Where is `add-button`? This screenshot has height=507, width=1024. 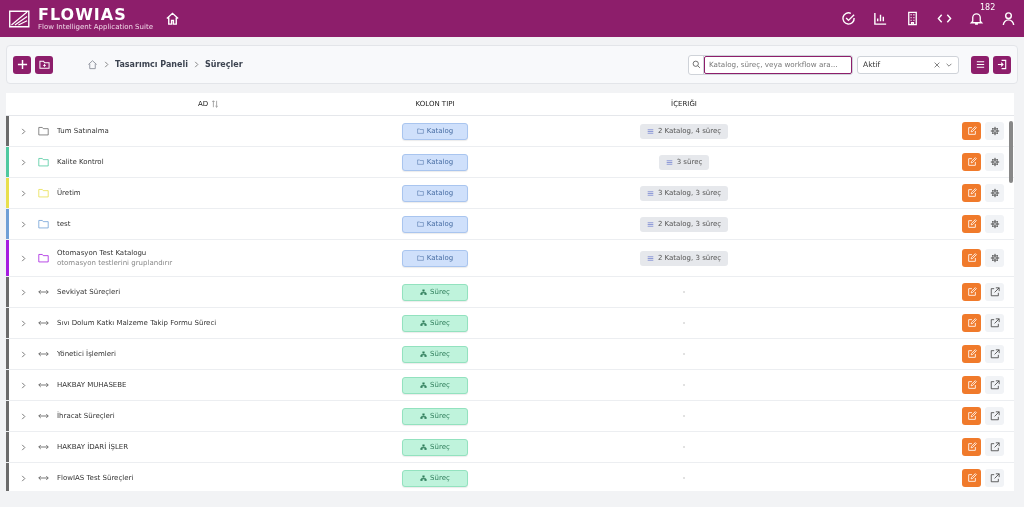
add-button is located at coordinates (22, 64).